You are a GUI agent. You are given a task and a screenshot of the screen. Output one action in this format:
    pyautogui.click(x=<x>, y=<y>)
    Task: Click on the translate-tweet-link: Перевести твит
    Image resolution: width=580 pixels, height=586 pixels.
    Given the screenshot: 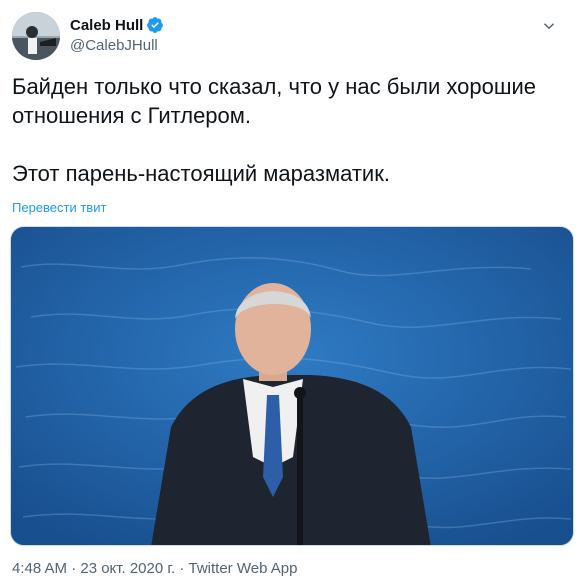 What is the action you would take?
    pyautogui.click(x=59, y=207)
    